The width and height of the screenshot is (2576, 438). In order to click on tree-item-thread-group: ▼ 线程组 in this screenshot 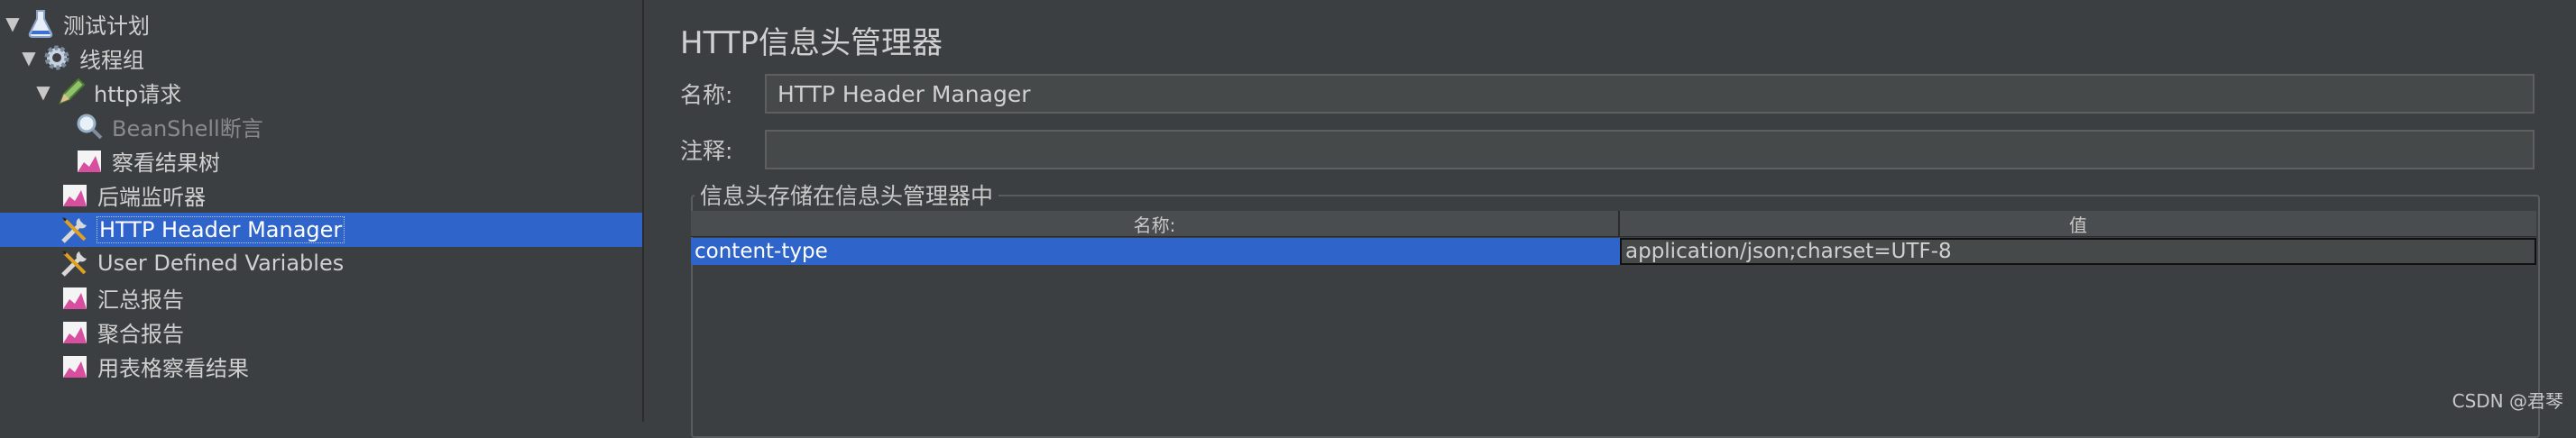, I will do `click(82, 57)`.